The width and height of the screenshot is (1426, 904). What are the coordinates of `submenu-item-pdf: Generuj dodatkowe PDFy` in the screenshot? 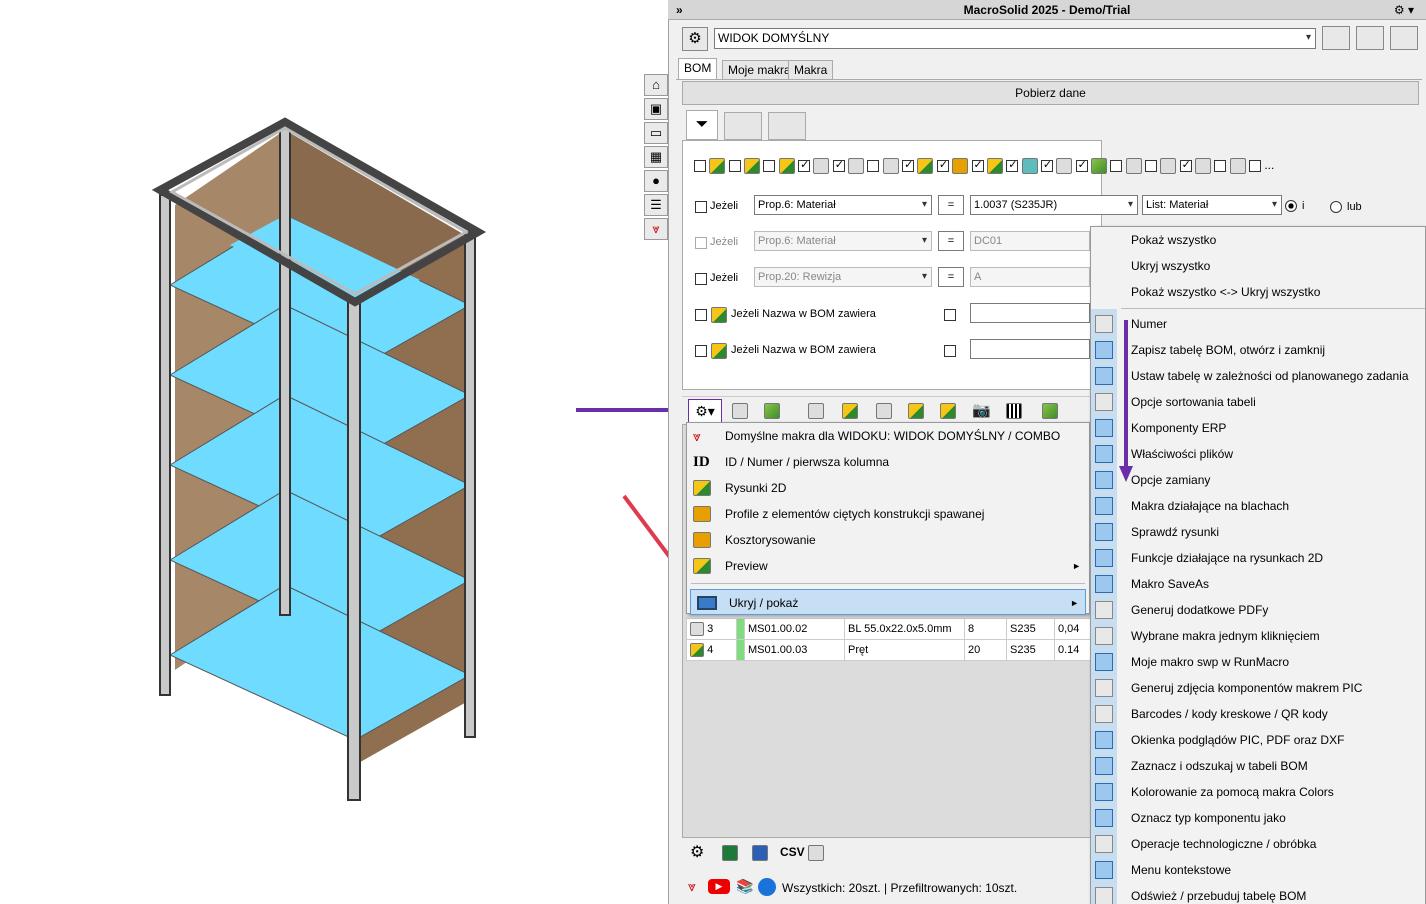 It's located at (1258, 610).